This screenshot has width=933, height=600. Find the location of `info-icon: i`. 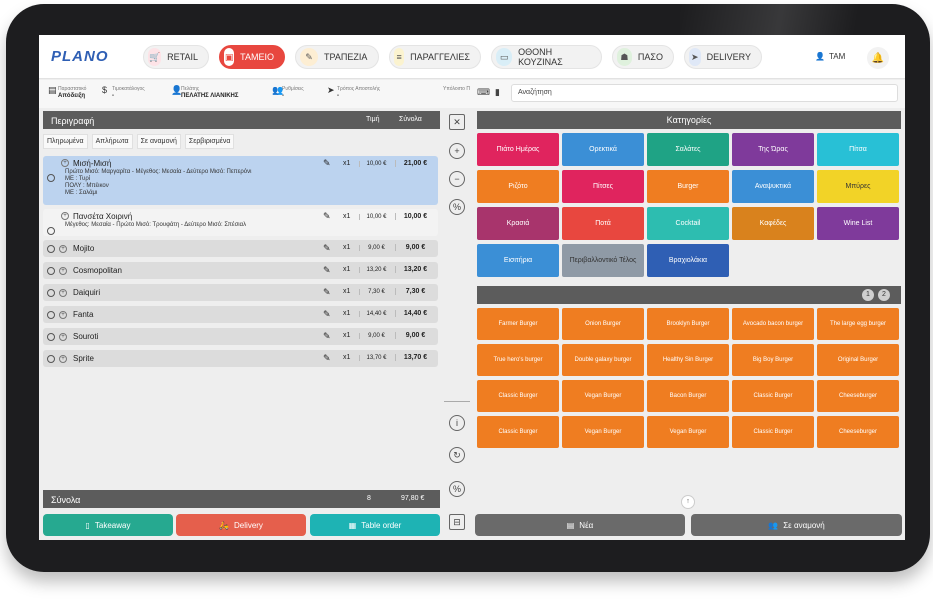

info-icon: i is located at coordinates (457, 423).